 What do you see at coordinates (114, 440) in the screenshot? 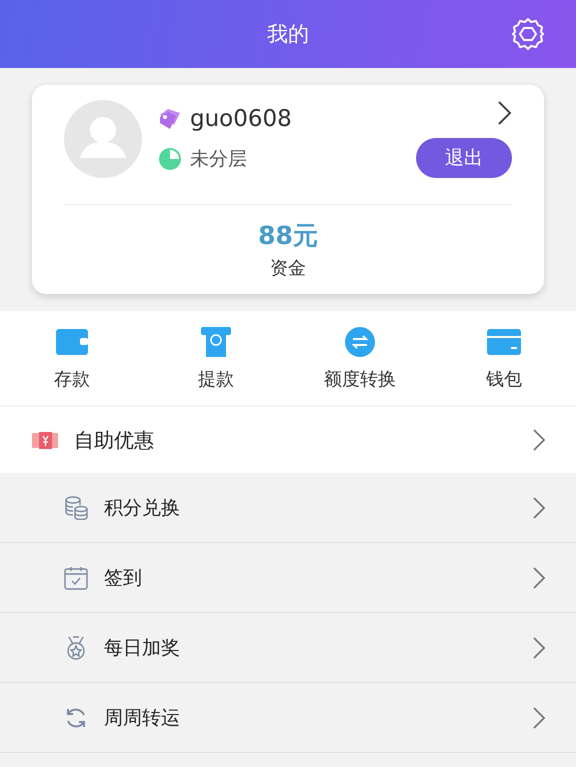
I see `menu-label: 自助优惠` at bounding box center [114, 440].